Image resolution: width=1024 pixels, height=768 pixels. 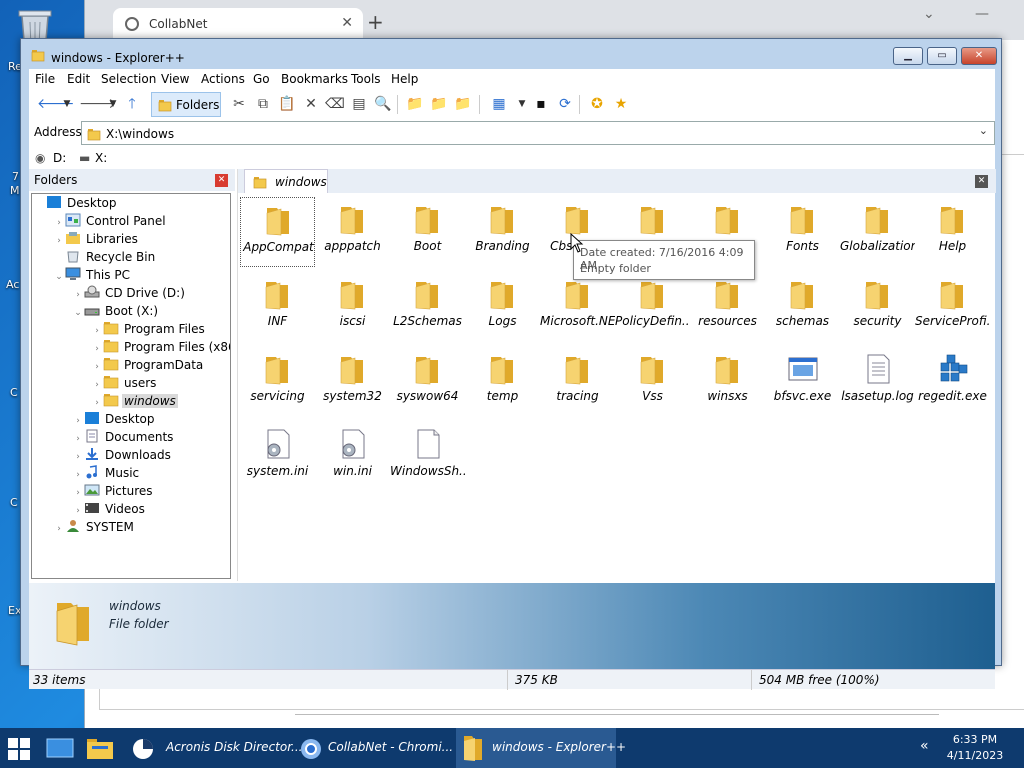 What do you see at coordinates (78, 79) in the screenshot?
I see `menu-edit: Edit` at bounding box center [78, 79].